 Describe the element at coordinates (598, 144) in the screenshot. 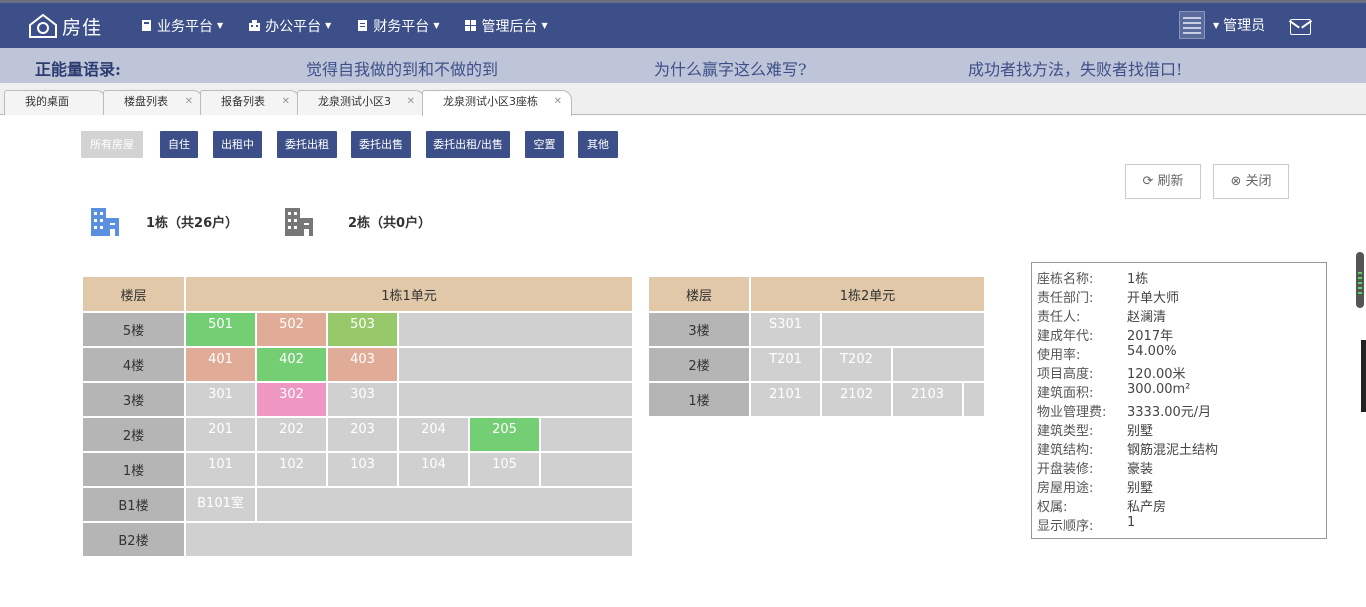

I see `filter-other: 其他` at that location.